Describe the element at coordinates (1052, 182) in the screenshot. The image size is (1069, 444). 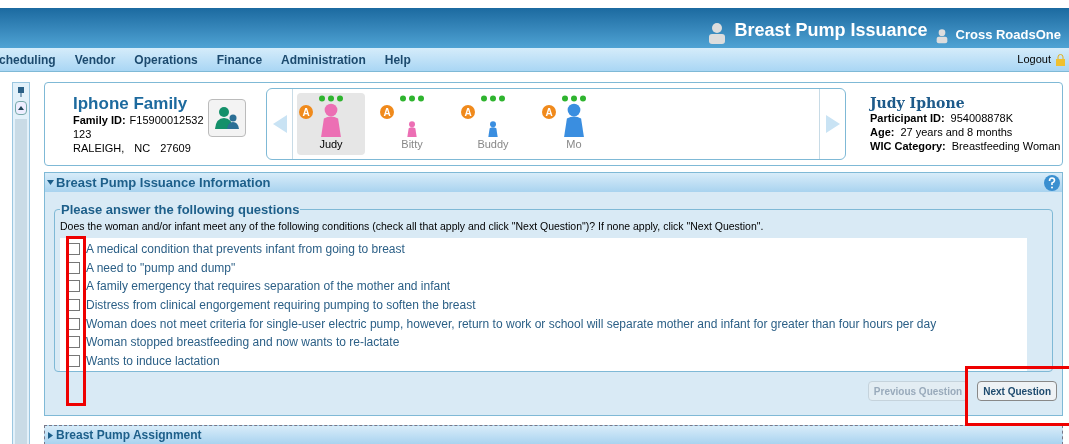
I see `help-icon` at that location.